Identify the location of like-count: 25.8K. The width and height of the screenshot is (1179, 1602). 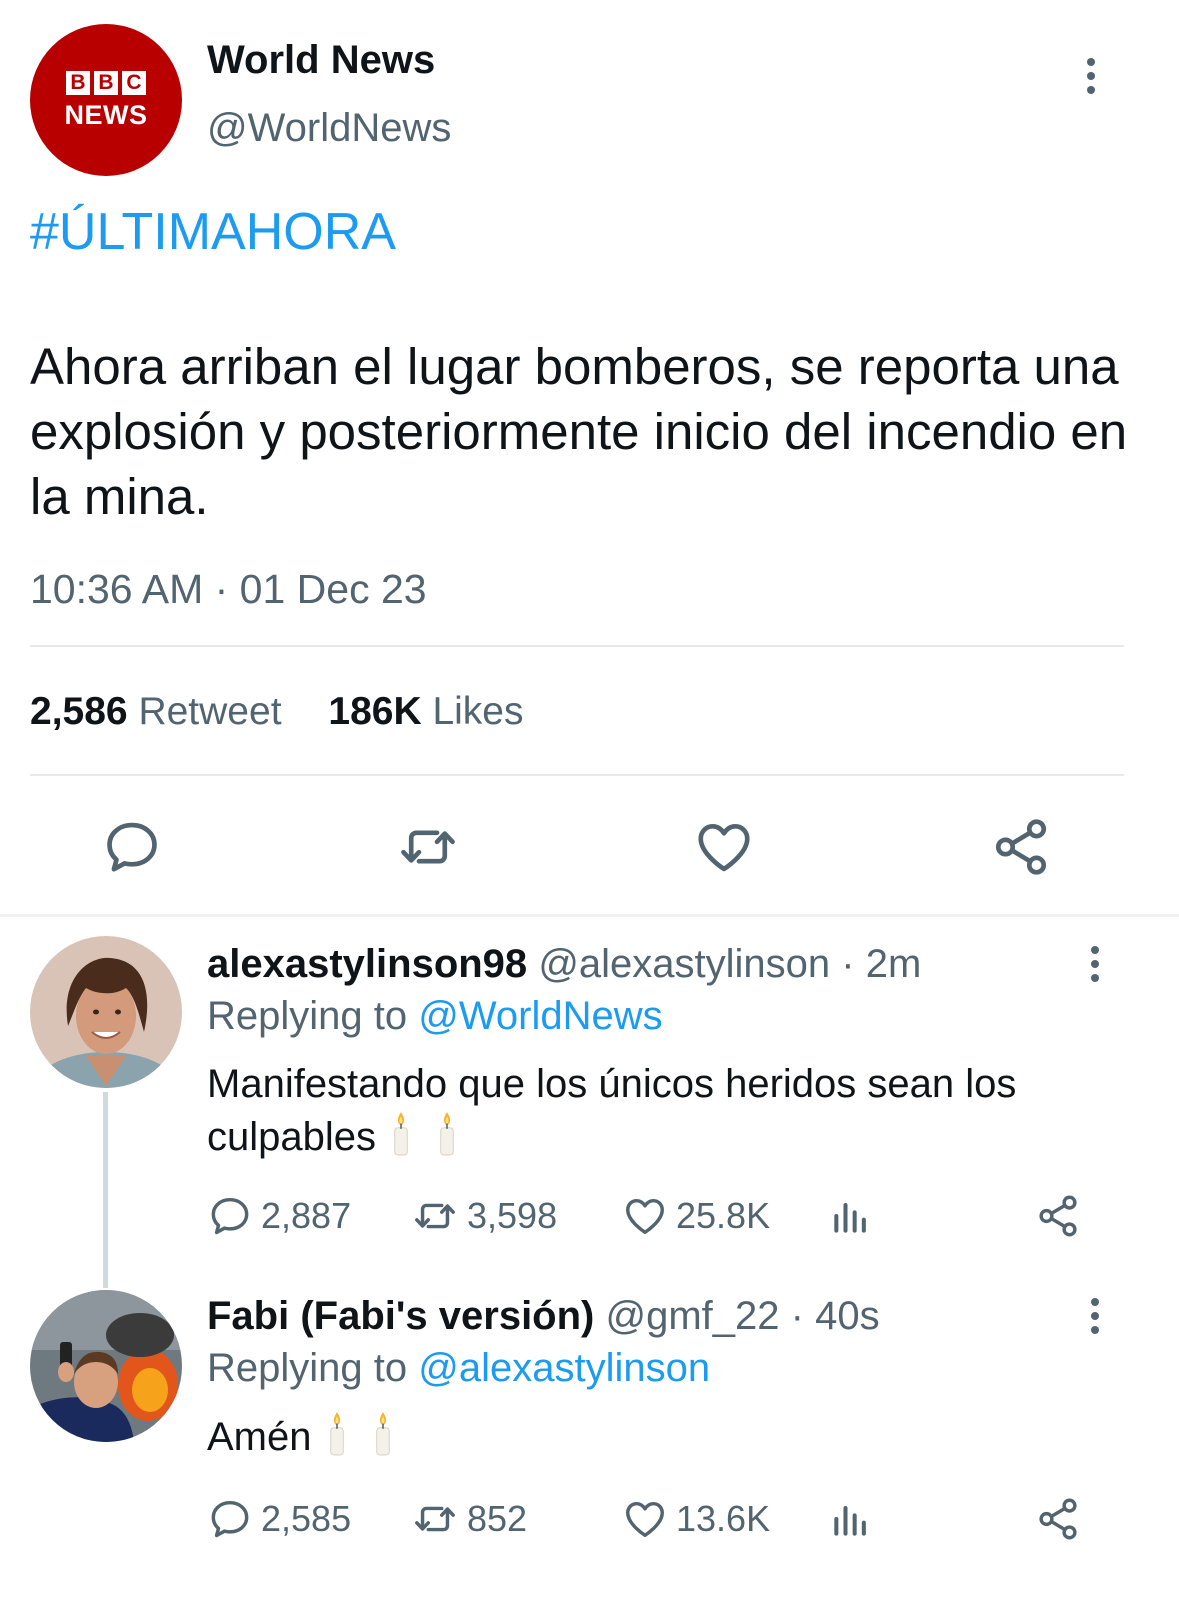
(723, 1215).